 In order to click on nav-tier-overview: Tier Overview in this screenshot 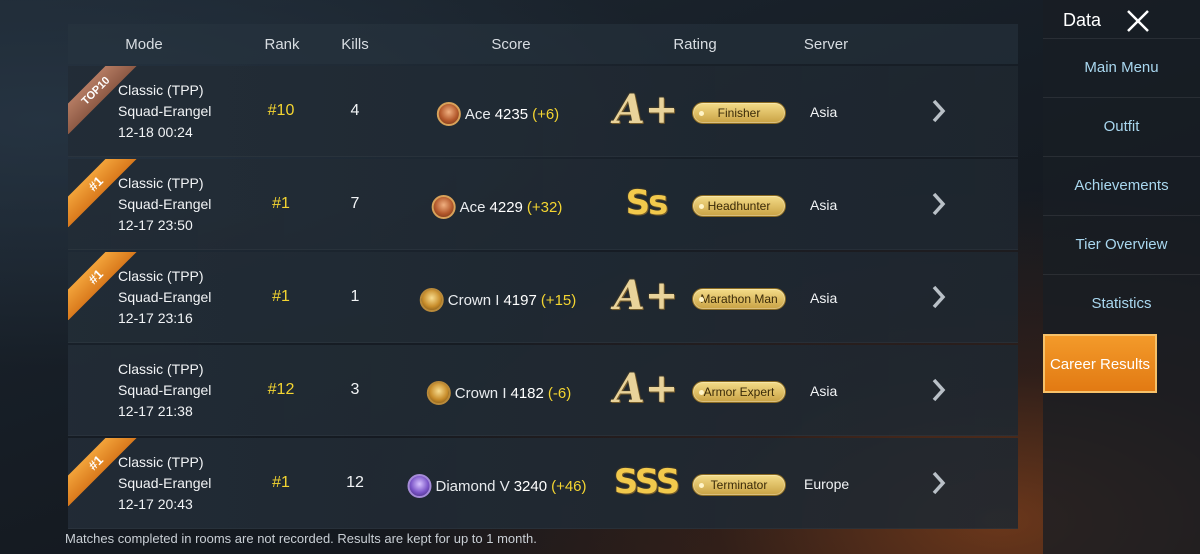, I will do `click(1121, 244)`.